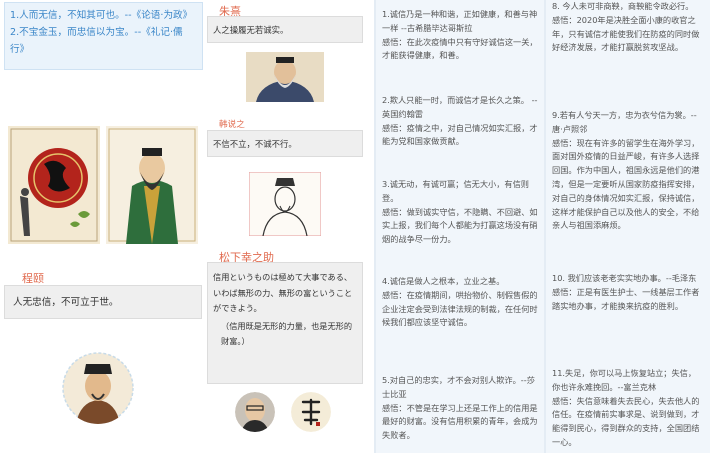  I want to click on han-shuo-box: 不信不立，不诚不行。, so click(285, 143).